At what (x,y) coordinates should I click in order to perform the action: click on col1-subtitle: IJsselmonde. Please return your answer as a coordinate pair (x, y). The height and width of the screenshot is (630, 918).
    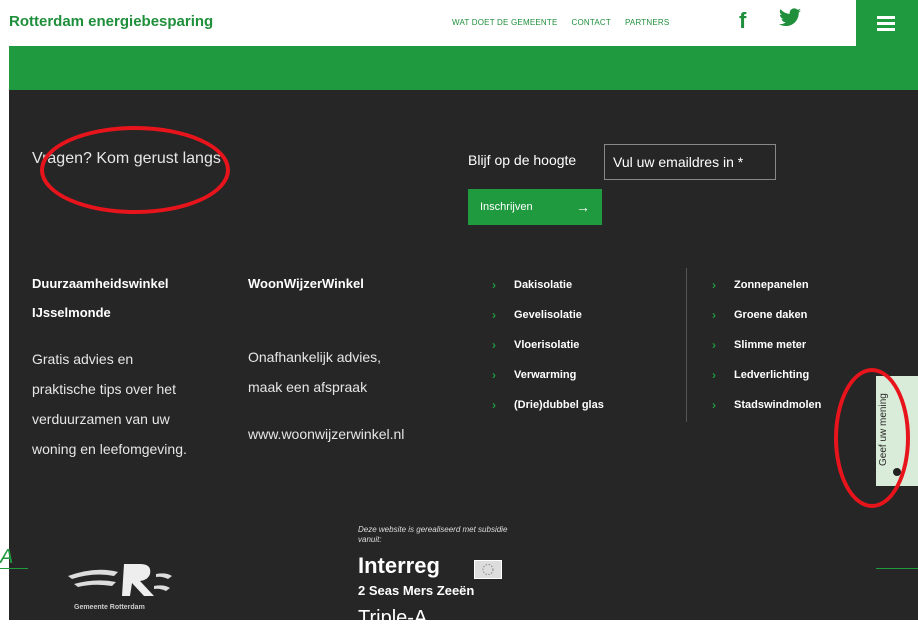
    Looking at the image, I should click on (71, 312).